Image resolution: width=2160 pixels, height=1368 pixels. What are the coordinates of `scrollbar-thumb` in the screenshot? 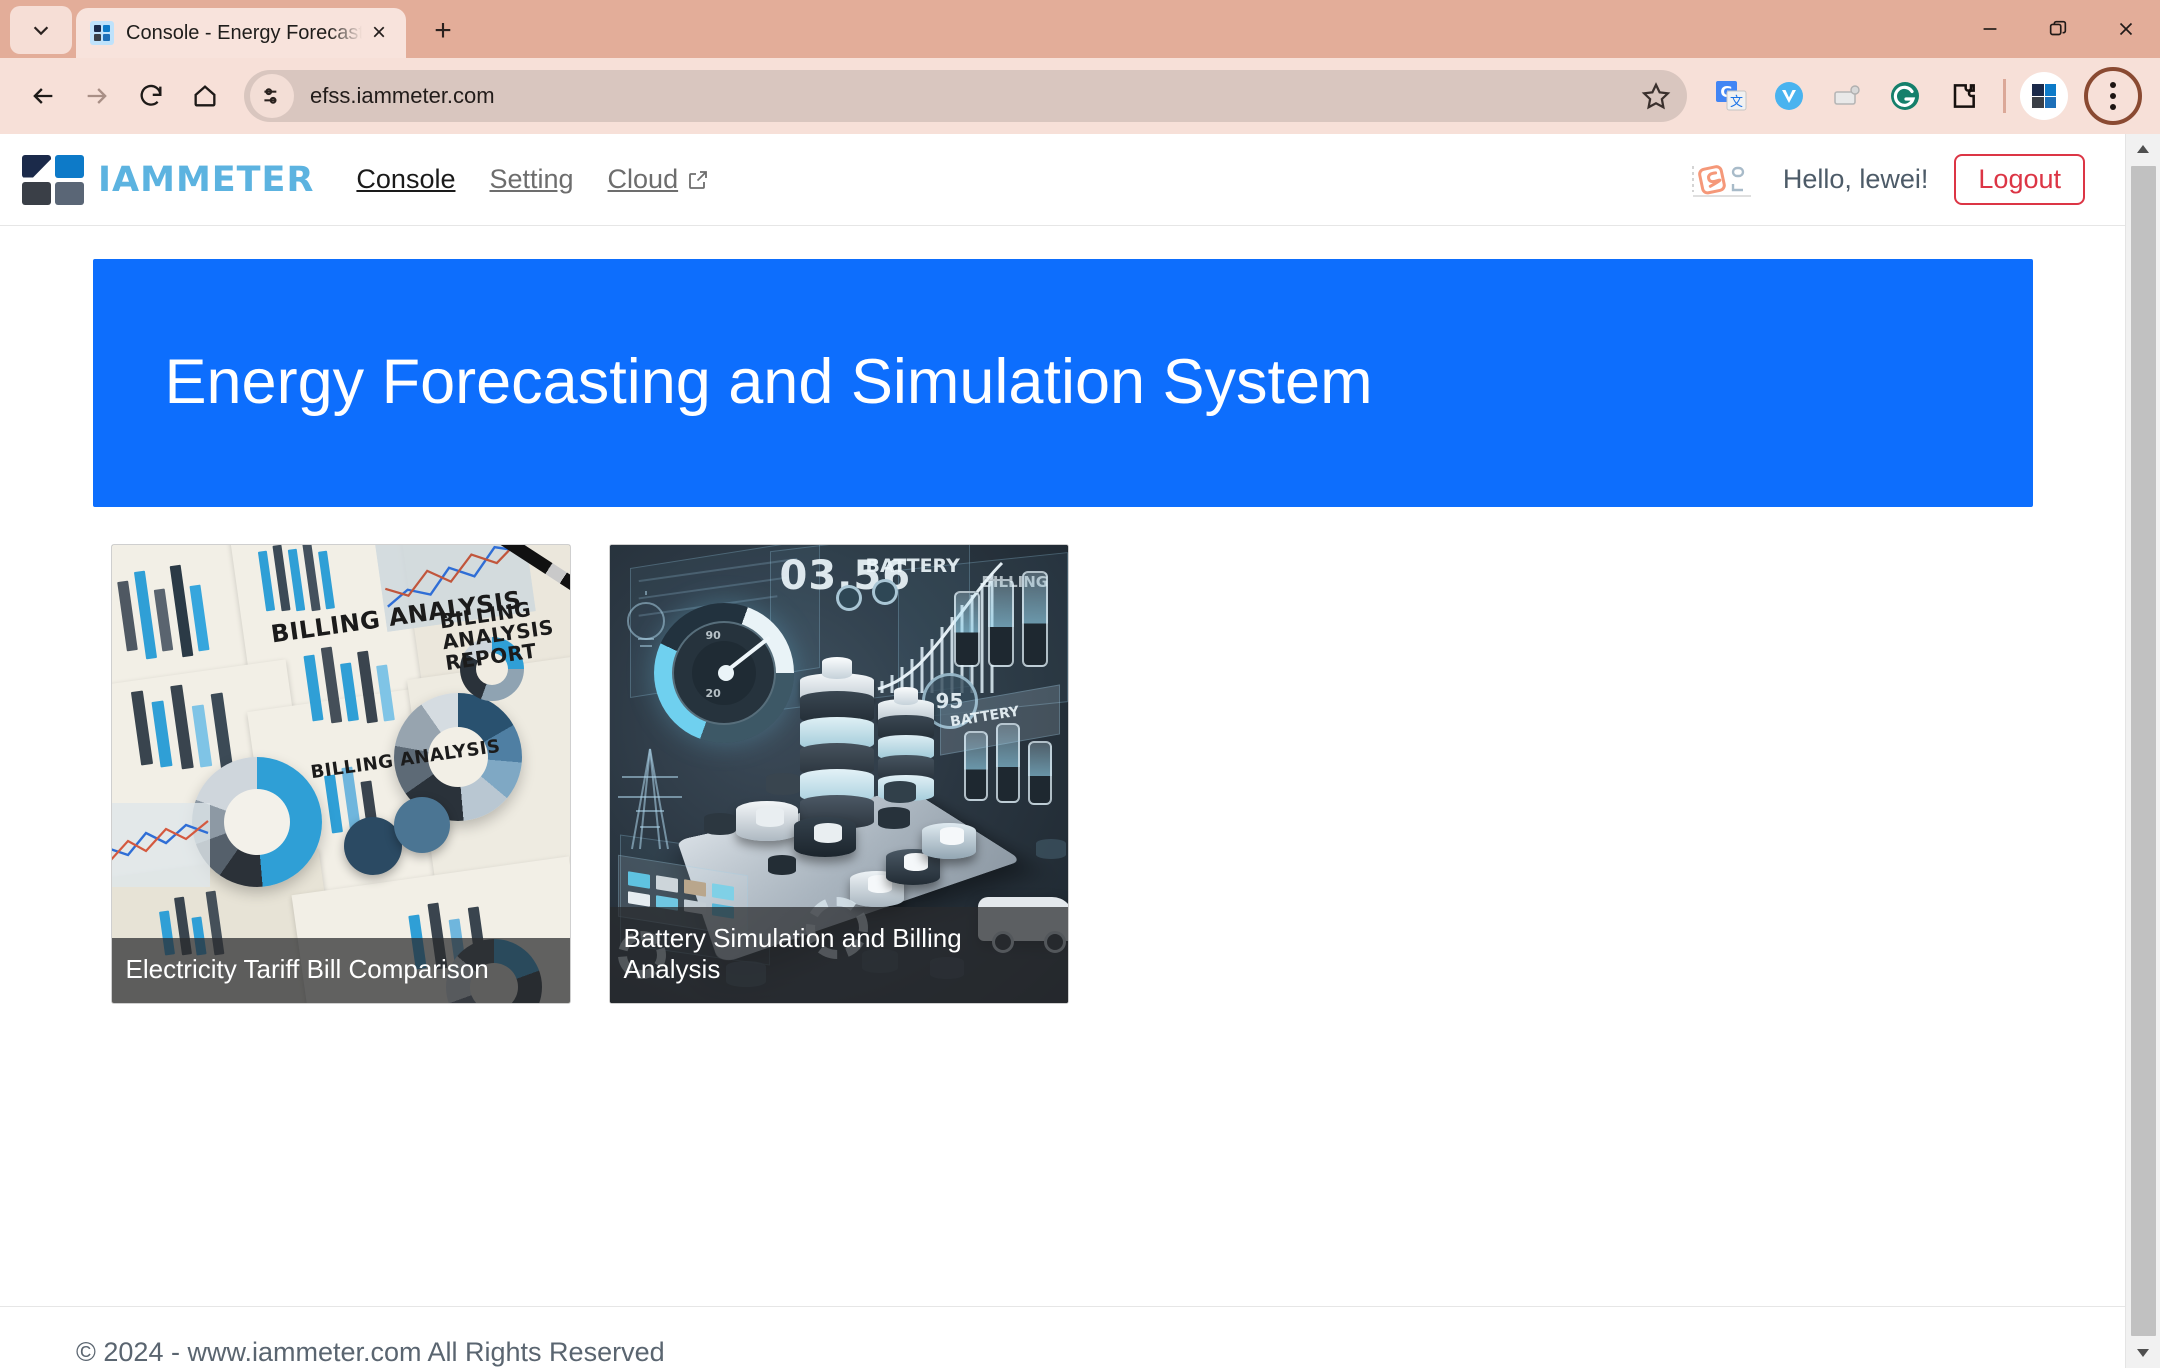 It's located at (2143, 751).